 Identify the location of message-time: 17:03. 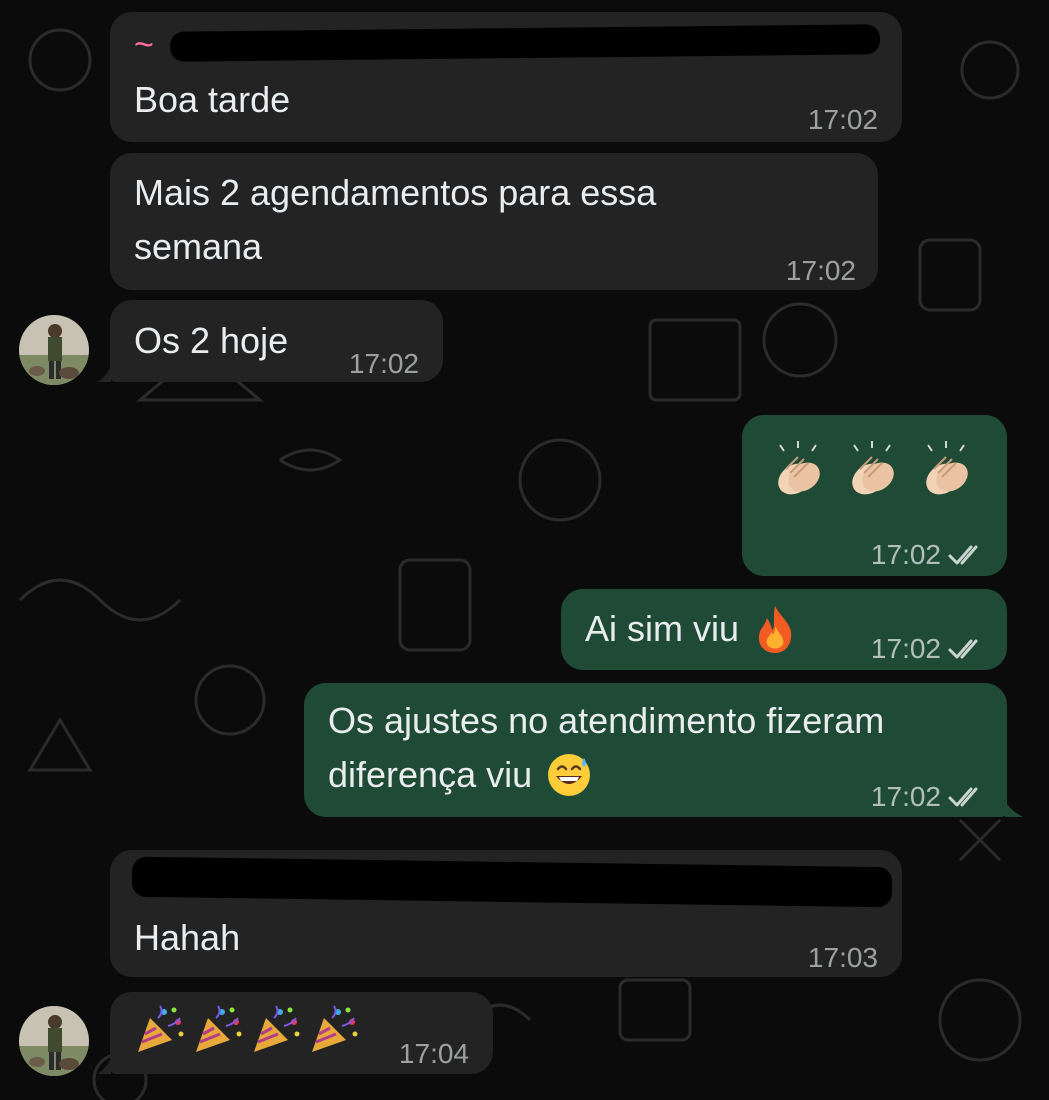
(842, 957).